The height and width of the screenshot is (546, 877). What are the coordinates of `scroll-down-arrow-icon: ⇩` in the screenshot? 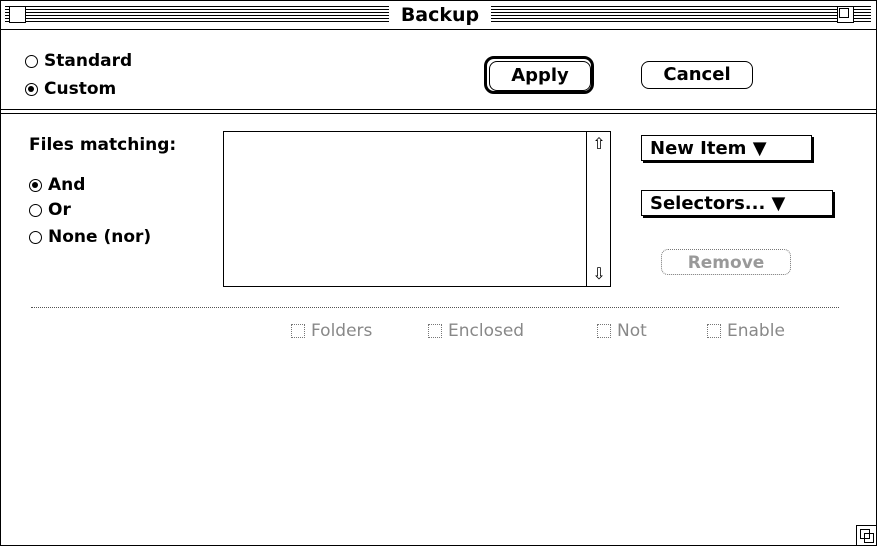 It's located at (599, 274).